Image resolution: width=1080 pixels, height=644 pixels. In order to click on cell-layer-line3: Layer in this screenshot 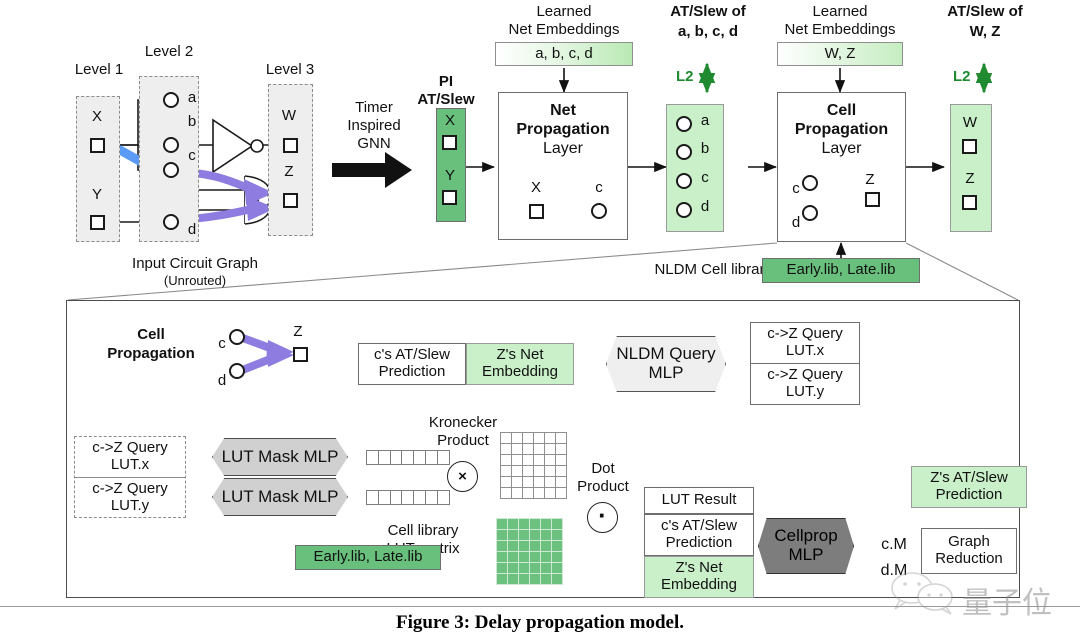, I will do `click(841, 148)`.